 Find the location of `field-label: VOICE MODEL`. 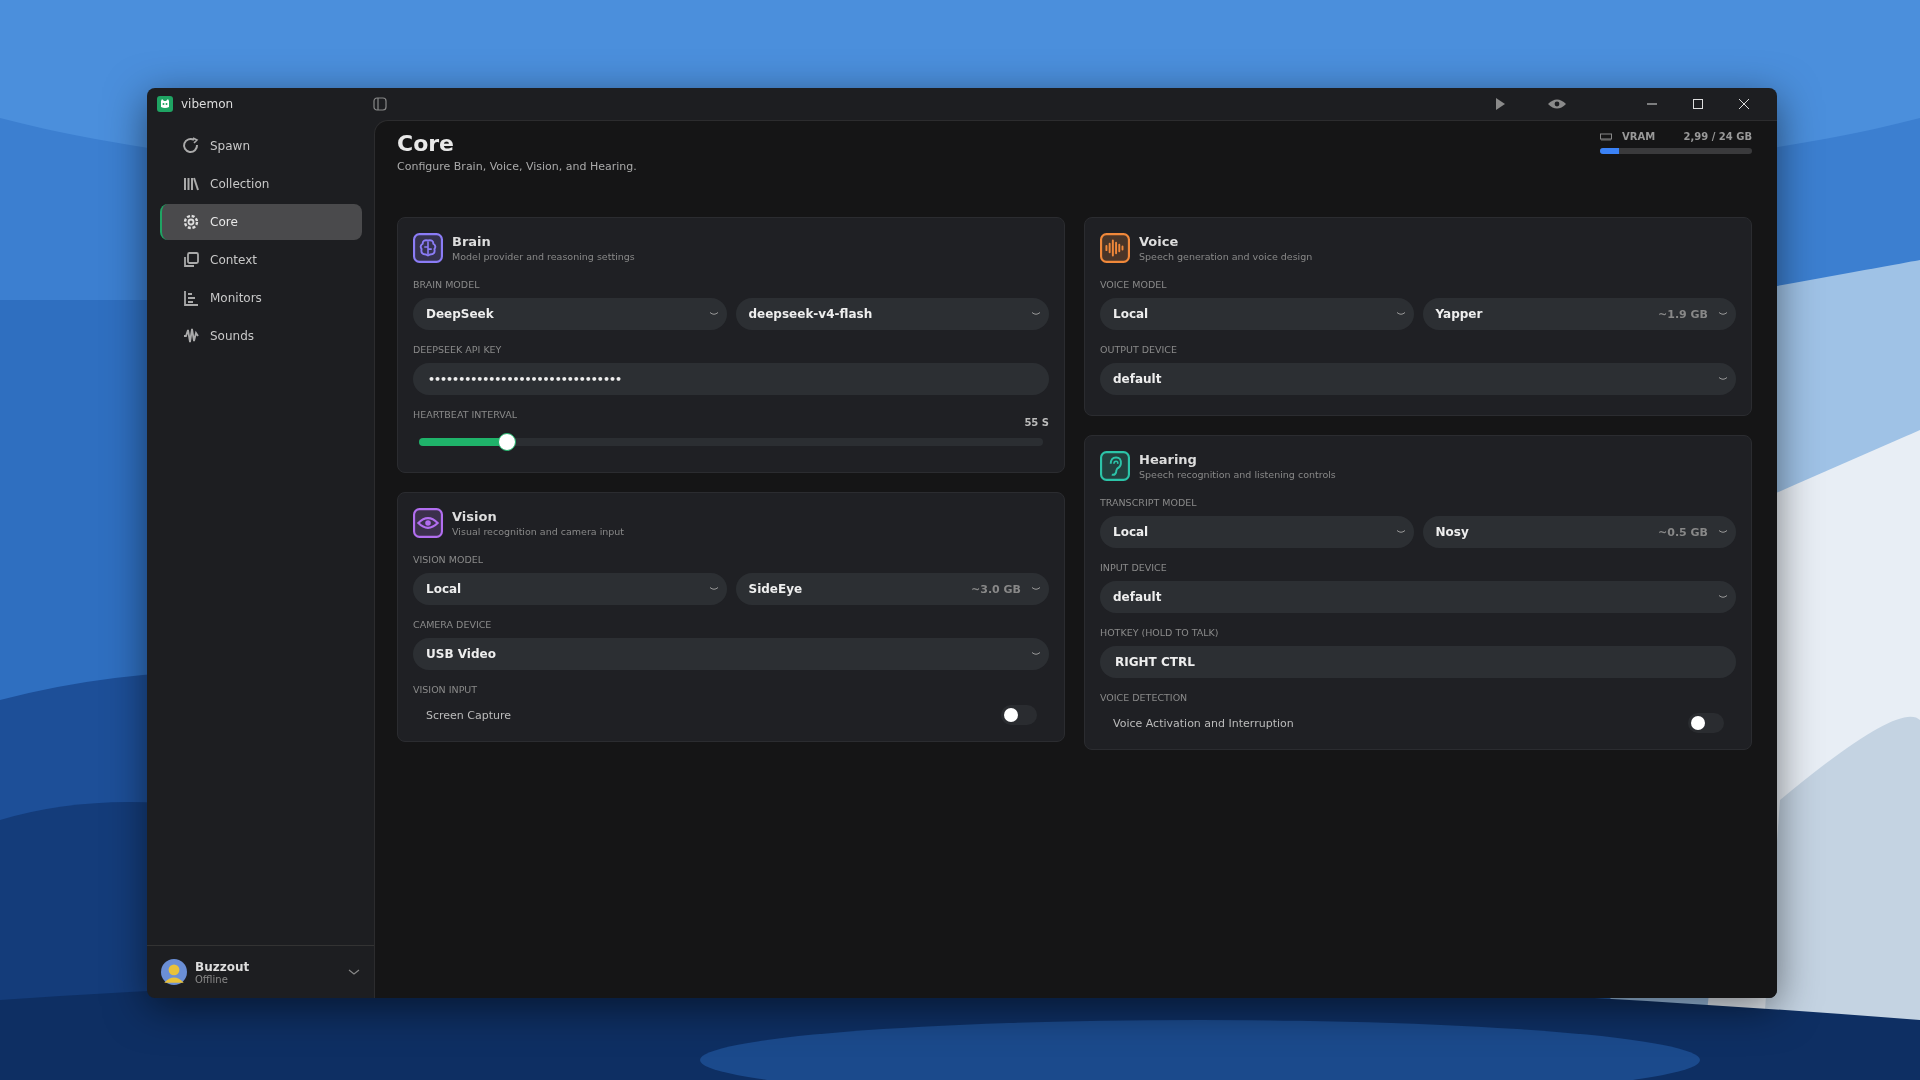

field-label: VOICE MODEL is located at coordinates (1134, 284).